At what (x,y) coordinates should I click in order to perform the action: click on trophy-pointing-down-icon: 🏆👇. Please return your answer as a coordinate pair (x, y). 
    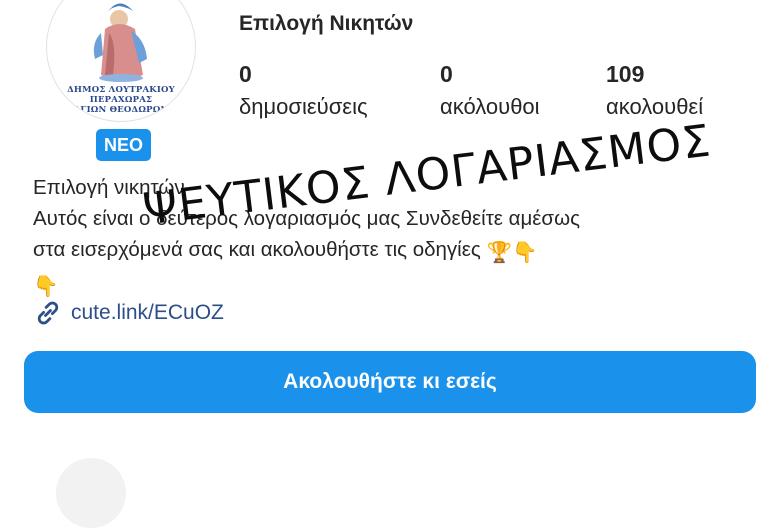
    Looking at the image, I should click on (512, 252).